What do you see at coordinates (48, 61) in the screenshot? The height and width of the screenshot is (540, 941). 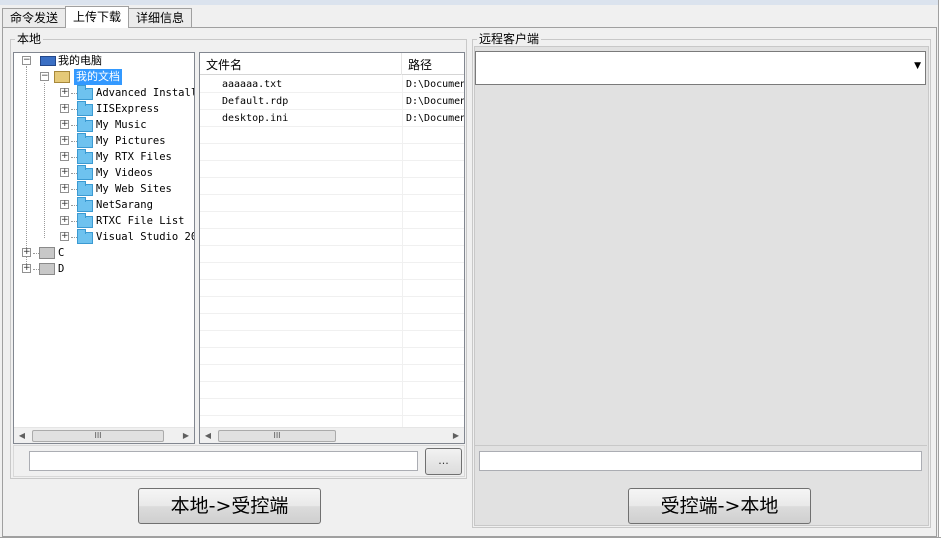 I see `computer-icon` at bounding box center [48, 61].